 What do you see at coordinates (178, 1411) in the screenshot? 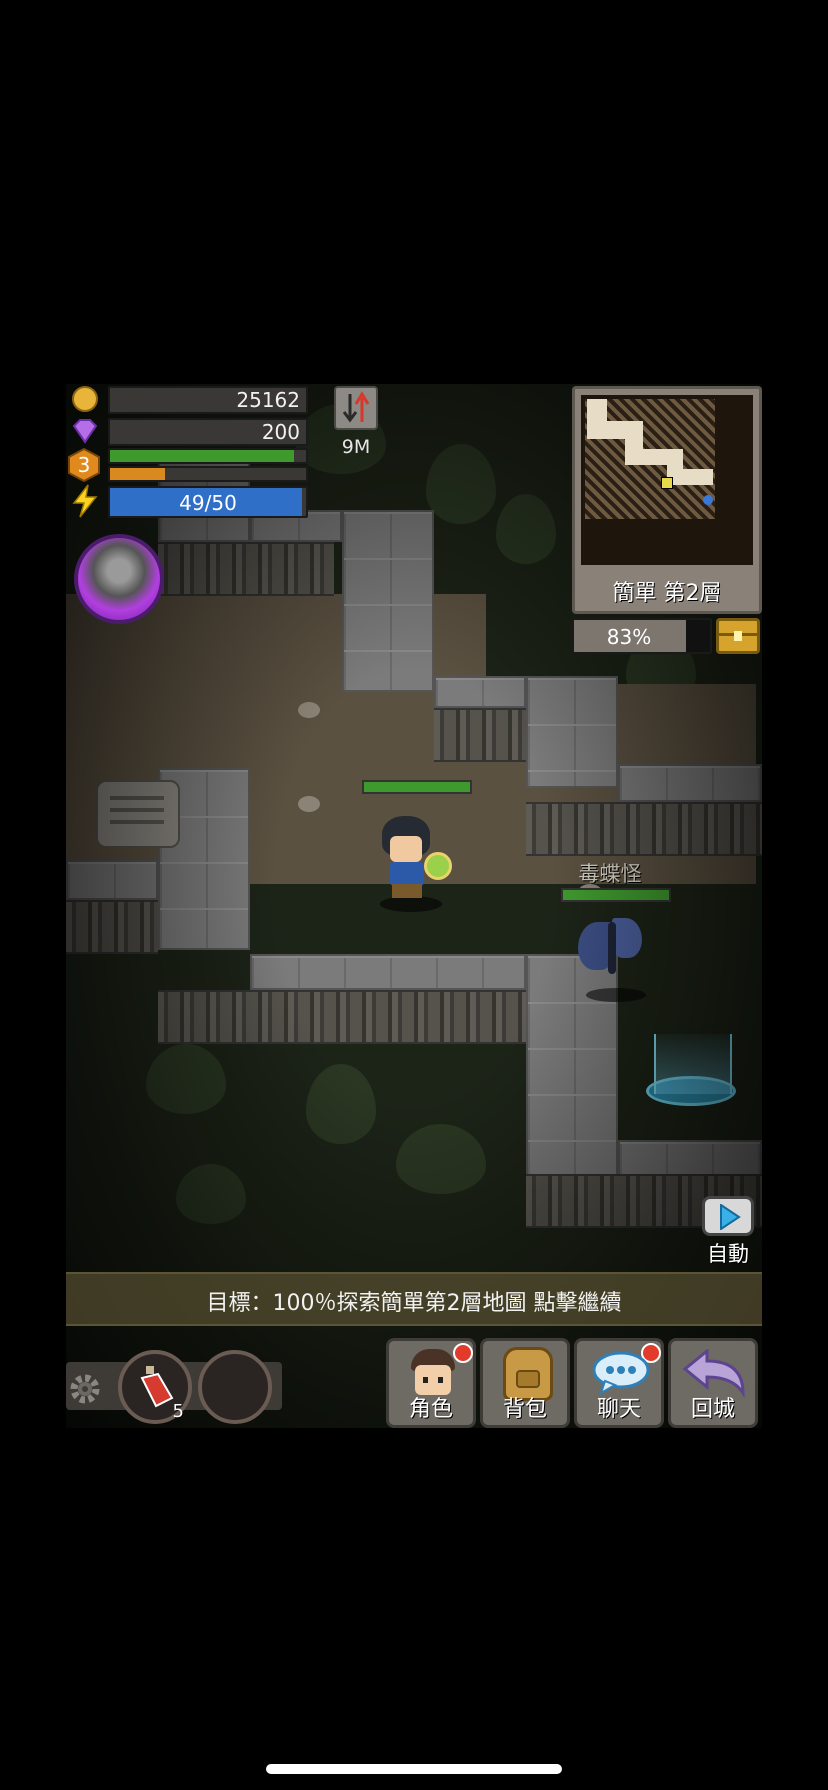
I see `potion-count: 5` at bounding box center [178, 1411].